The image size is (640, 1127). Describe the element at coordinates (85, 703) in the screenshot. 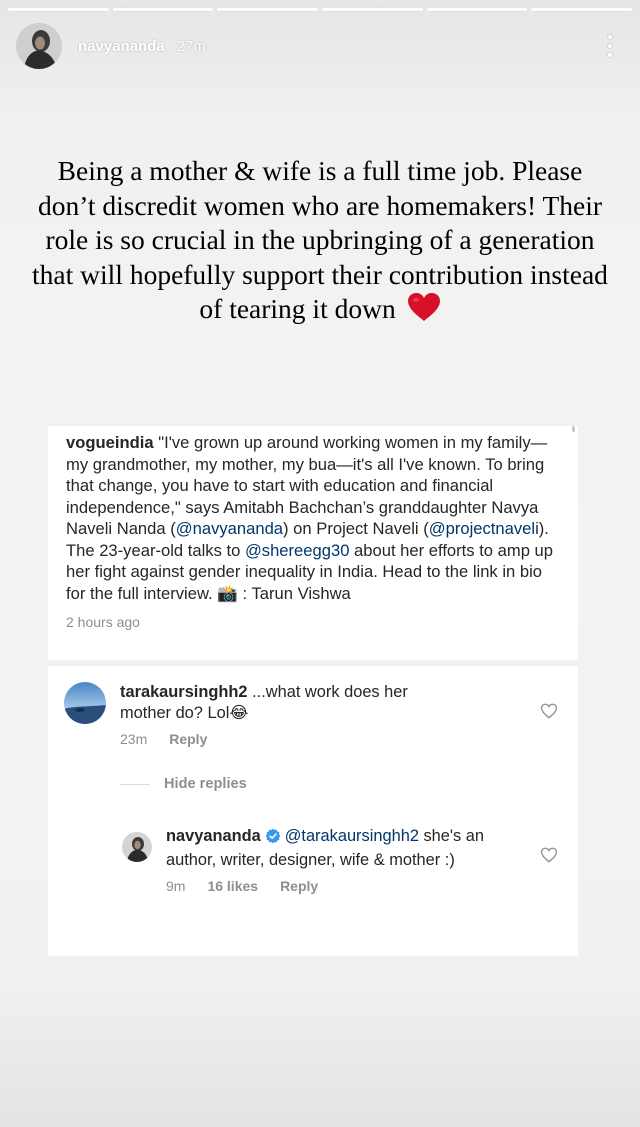

I see `commenter-avatar` at that location.